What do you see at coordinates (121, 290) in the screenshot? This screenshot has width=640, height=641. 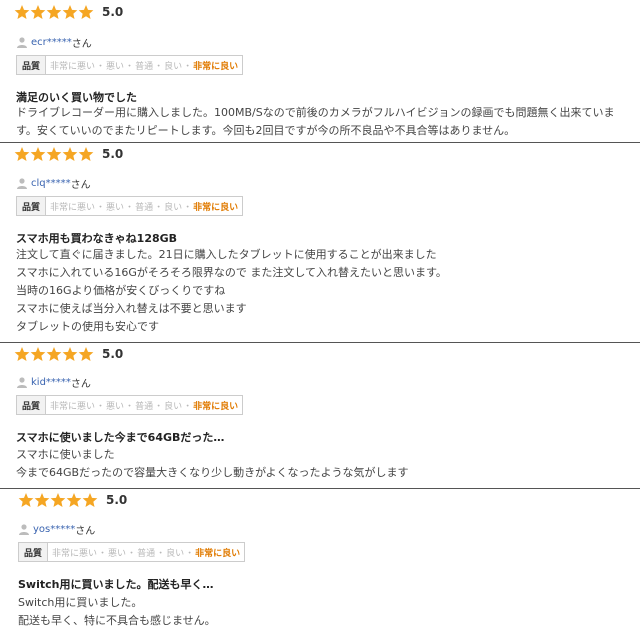 I see `review-text: 当時の16Gより価格が安くびっくりですね` at bounding box center [121, 290].